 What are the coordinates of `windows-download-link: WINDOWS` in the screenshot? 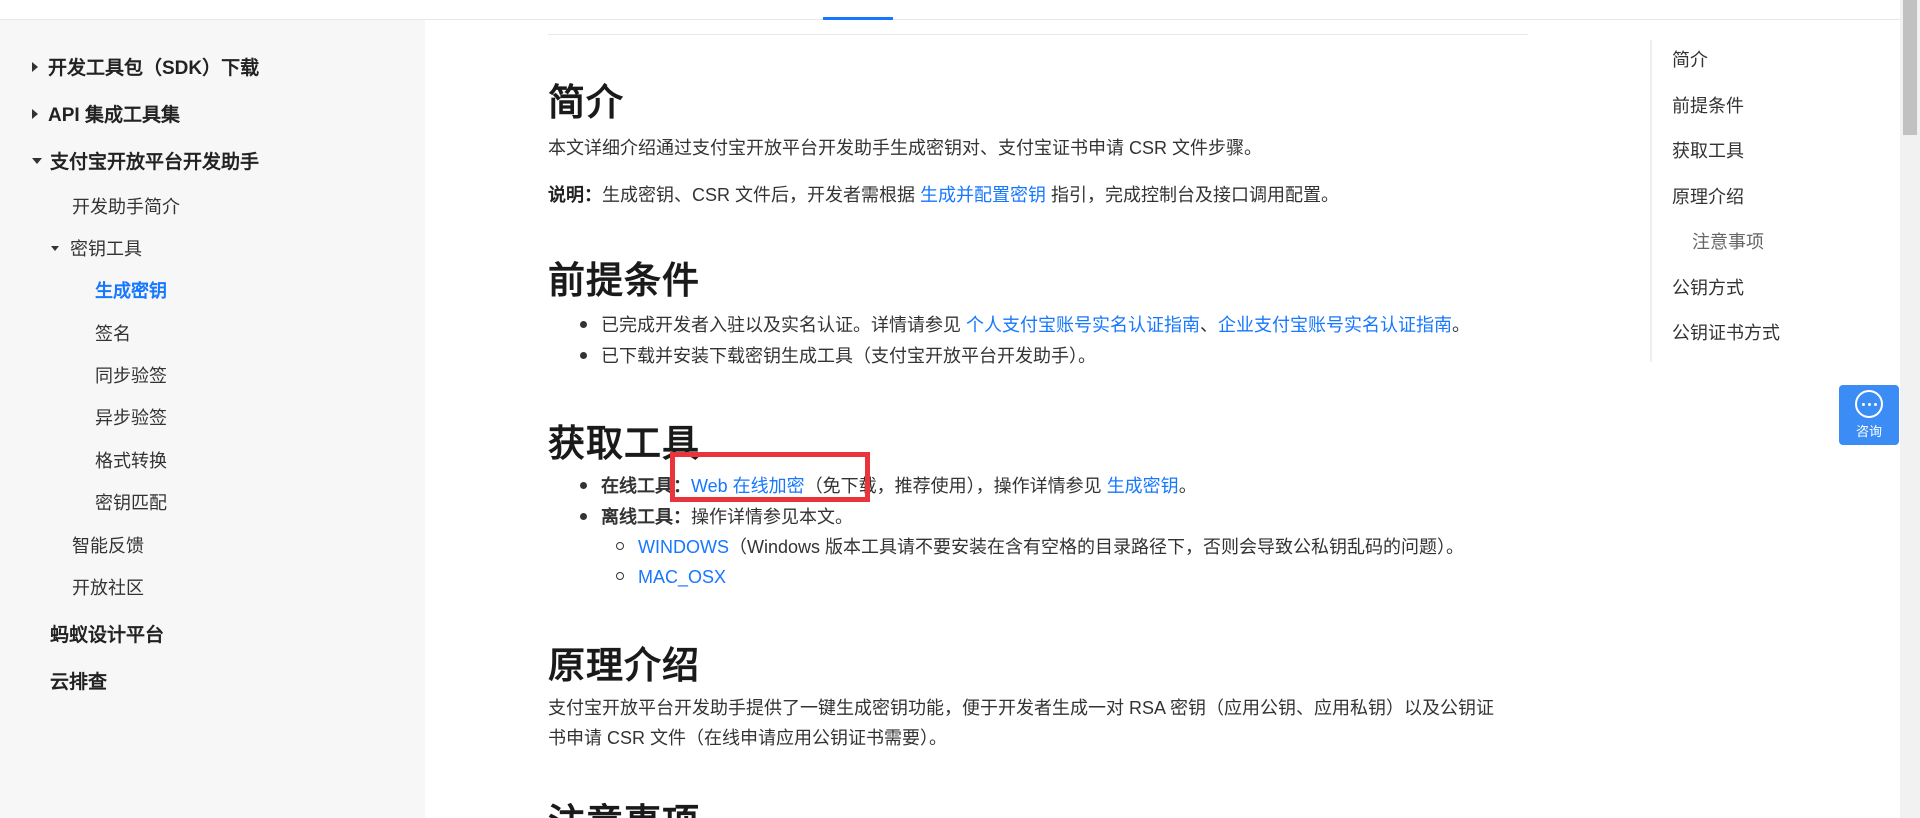 It's located at (683, 547).